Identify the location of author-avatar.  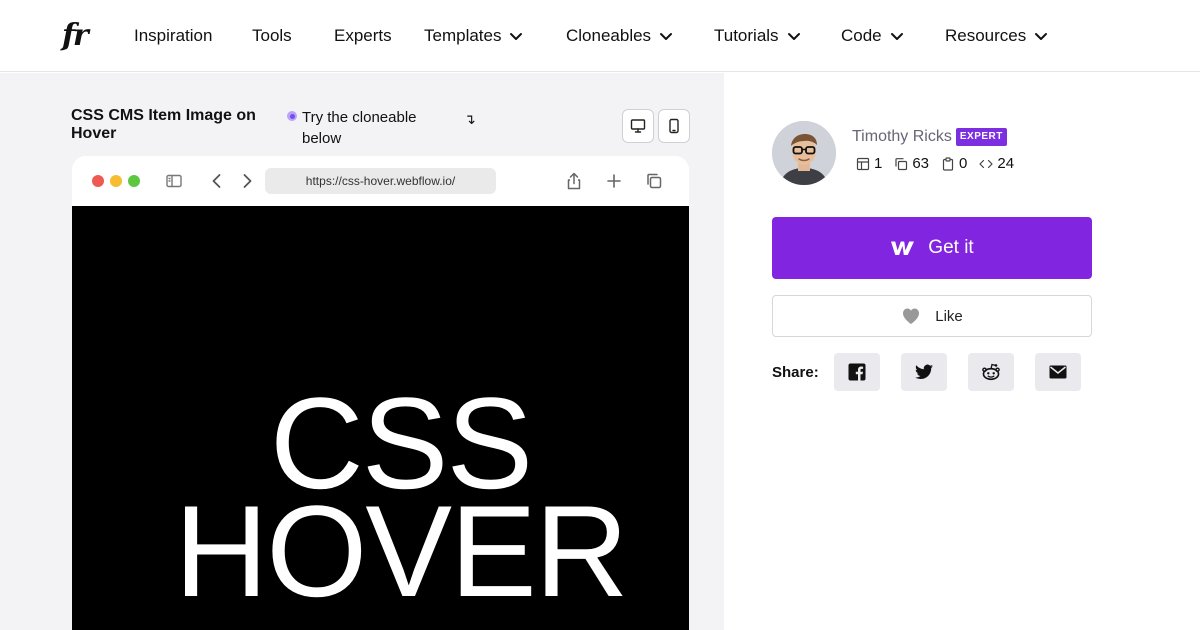
(804, 153).